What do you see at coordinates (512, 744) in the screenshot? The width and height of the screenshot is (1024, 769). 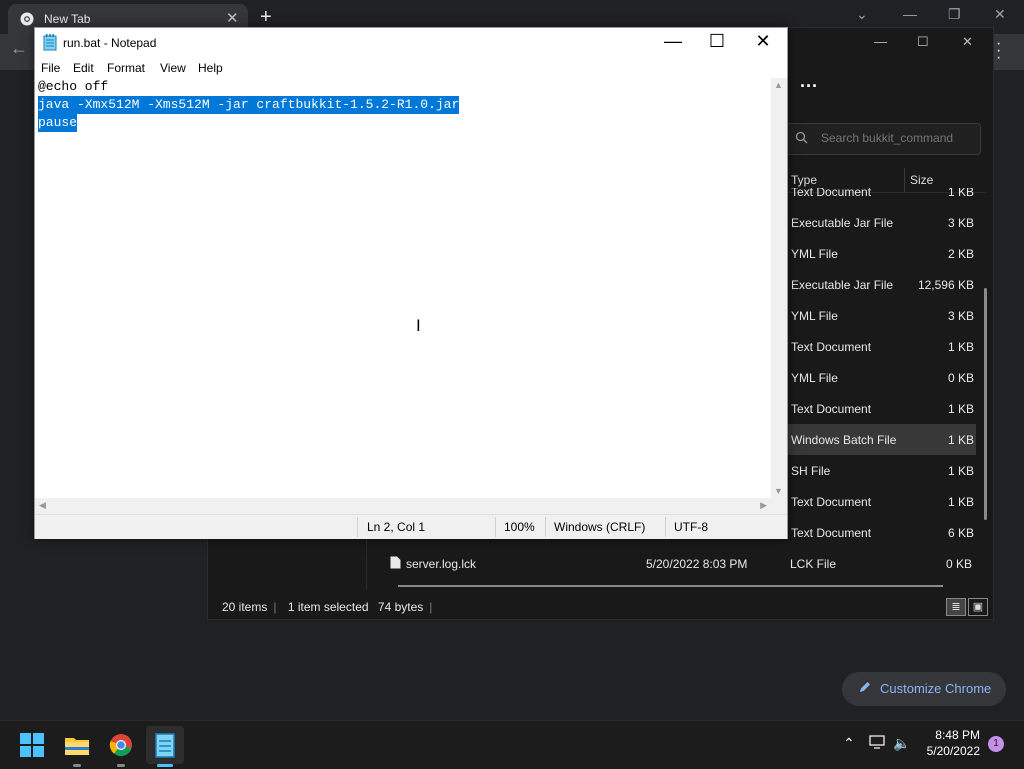 I see `taskbar: ⌃ 🔈 8:48 PM 5/20/2022 1` at bounding box center [512, 744].